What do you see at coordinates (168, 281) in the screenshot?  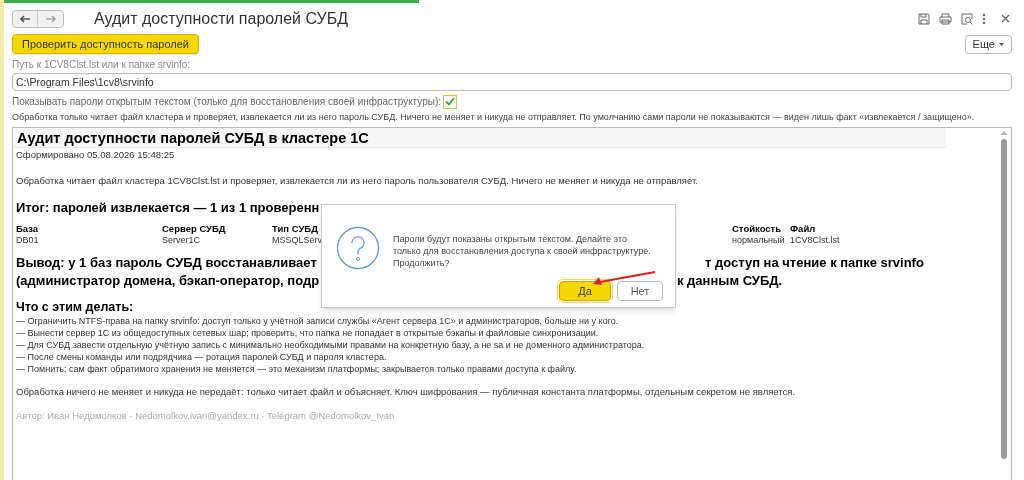 I see `conclusion-text: (администратор домена, бэкап-оператор, подр` at bounding box center [168, 281].